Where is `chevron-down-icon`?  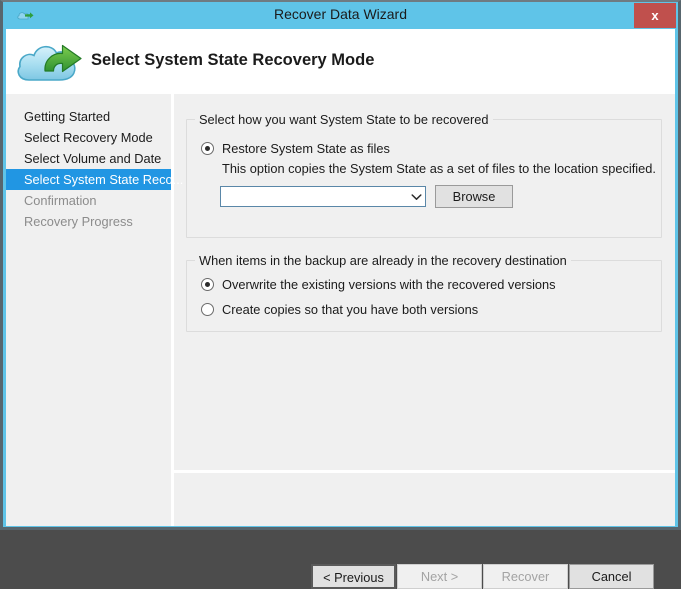
chevron-down-icon is located at coordinates (416, 196).